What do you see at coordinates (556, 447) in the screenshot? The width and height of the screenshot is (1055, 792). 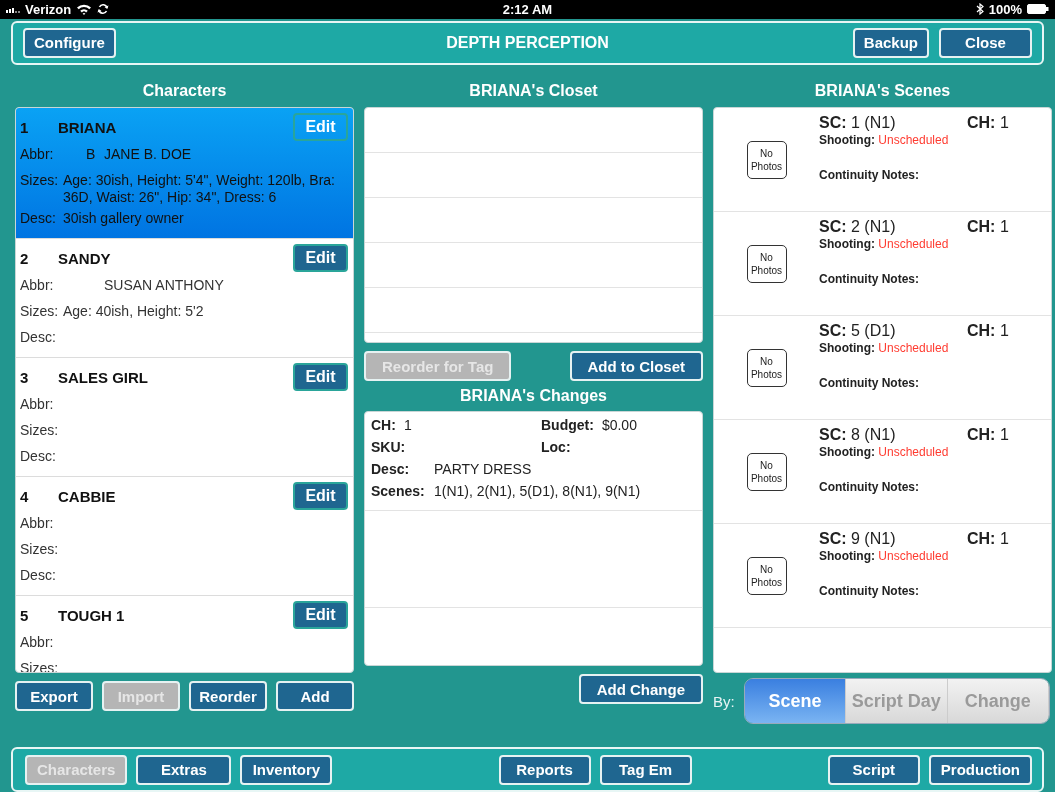 I see `field-label: Loc:` at bounding box center [556, 447].